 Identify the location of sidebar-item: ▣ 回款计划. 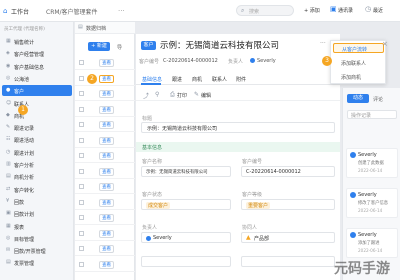
(37, 213).